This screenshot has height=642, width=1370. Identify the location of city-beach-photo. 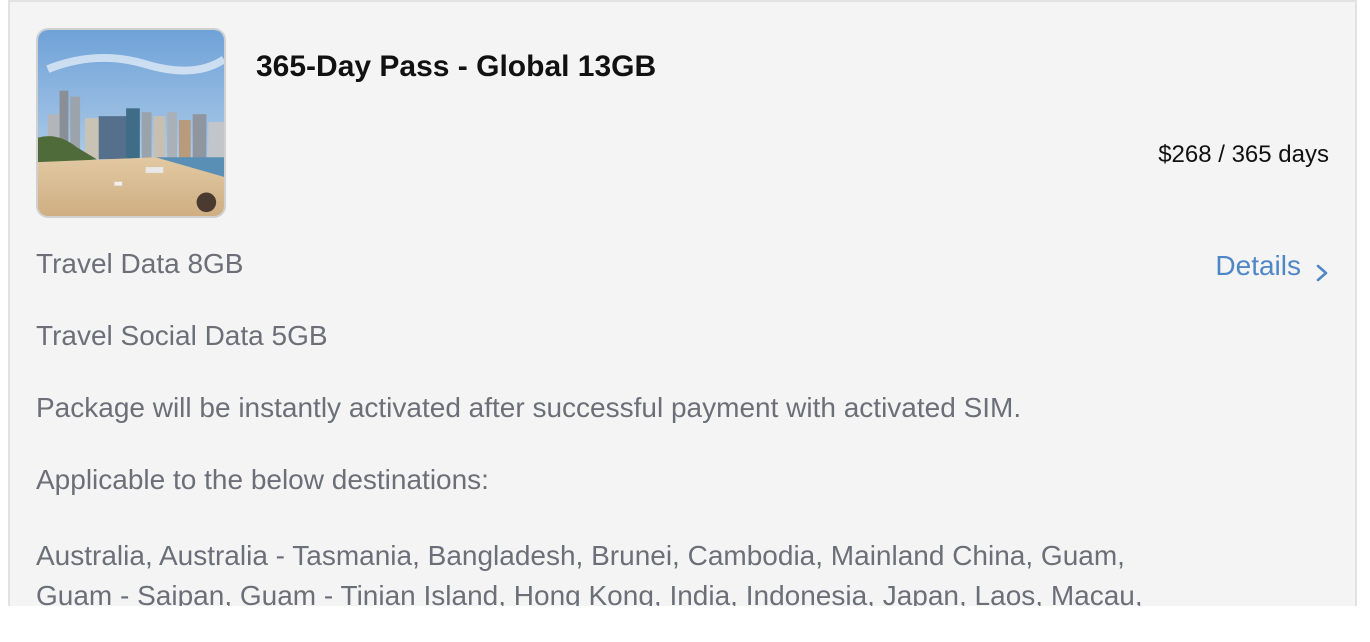
(131, 123).